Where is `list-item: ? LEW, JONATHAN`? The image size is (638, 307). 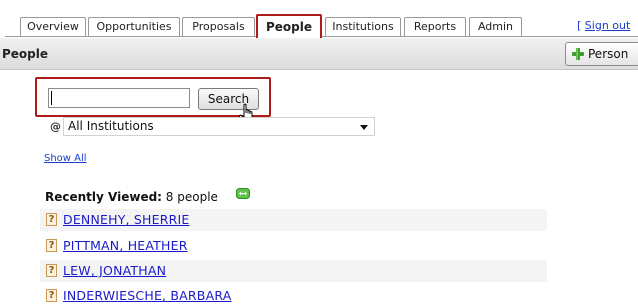
list-item: ? LEW, JONATHAN is located at coordinates (293, 271).